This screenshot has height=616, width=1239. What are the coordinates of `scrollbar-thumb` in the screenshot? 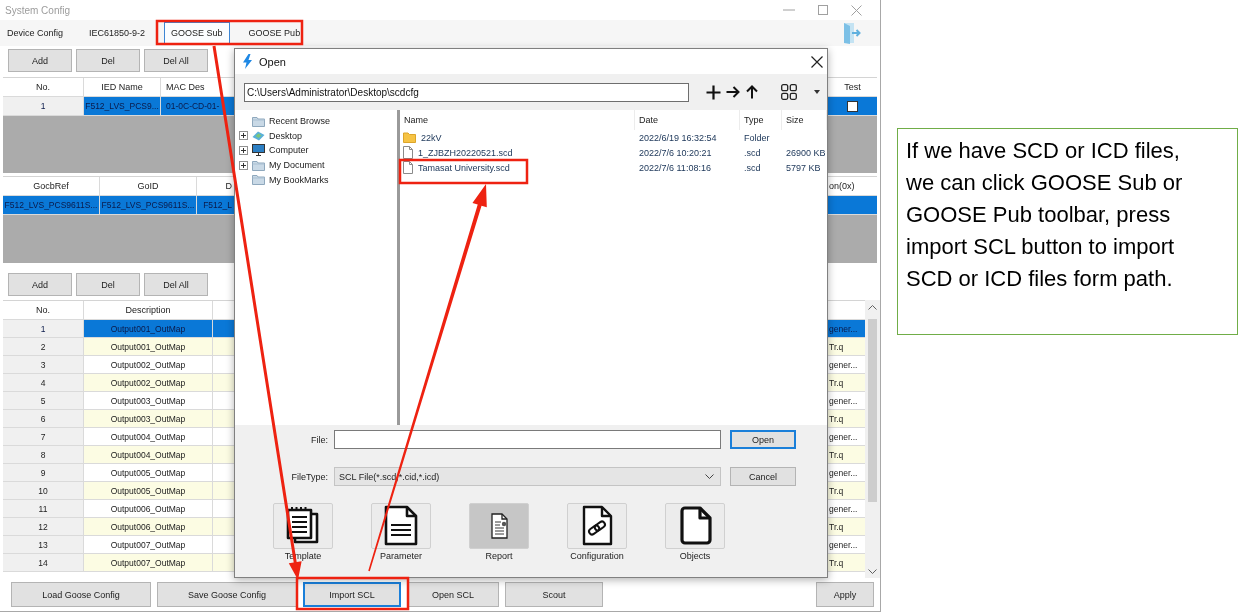 It's located at (872, 410).